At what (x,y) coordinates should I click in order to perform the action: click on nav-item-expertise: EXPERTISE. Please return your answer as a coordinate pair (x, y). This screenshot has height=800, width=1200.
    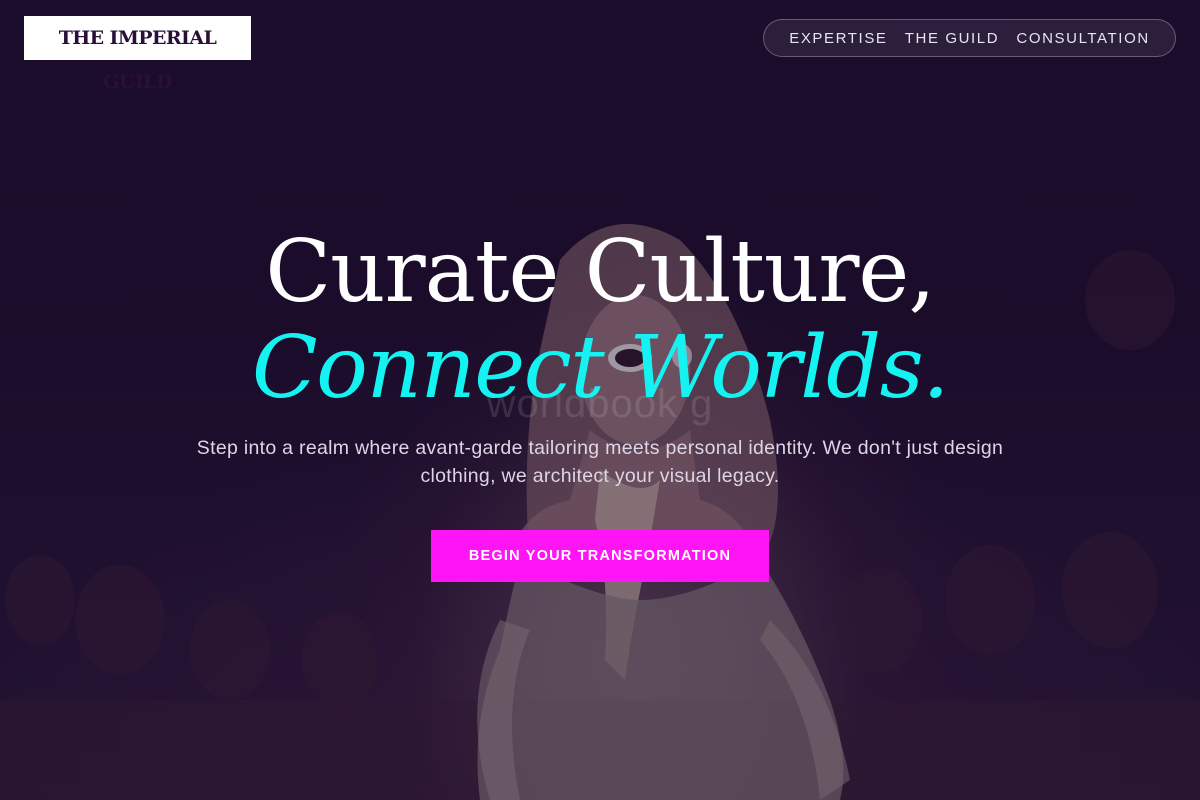
    Looking at the image, I should click on (838, 38).